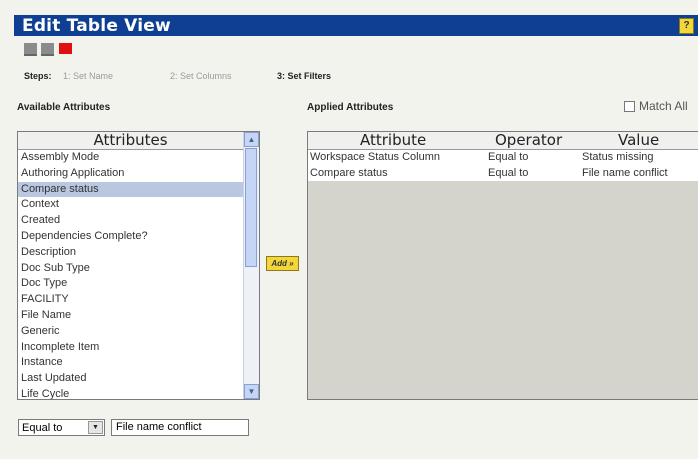 This screenshot has height=459, width=698. What do you see at coordinates (304, 76) in the screenshot?
I see `step-set-filters: 3: Set Filters` at bounding box center [304, 76].